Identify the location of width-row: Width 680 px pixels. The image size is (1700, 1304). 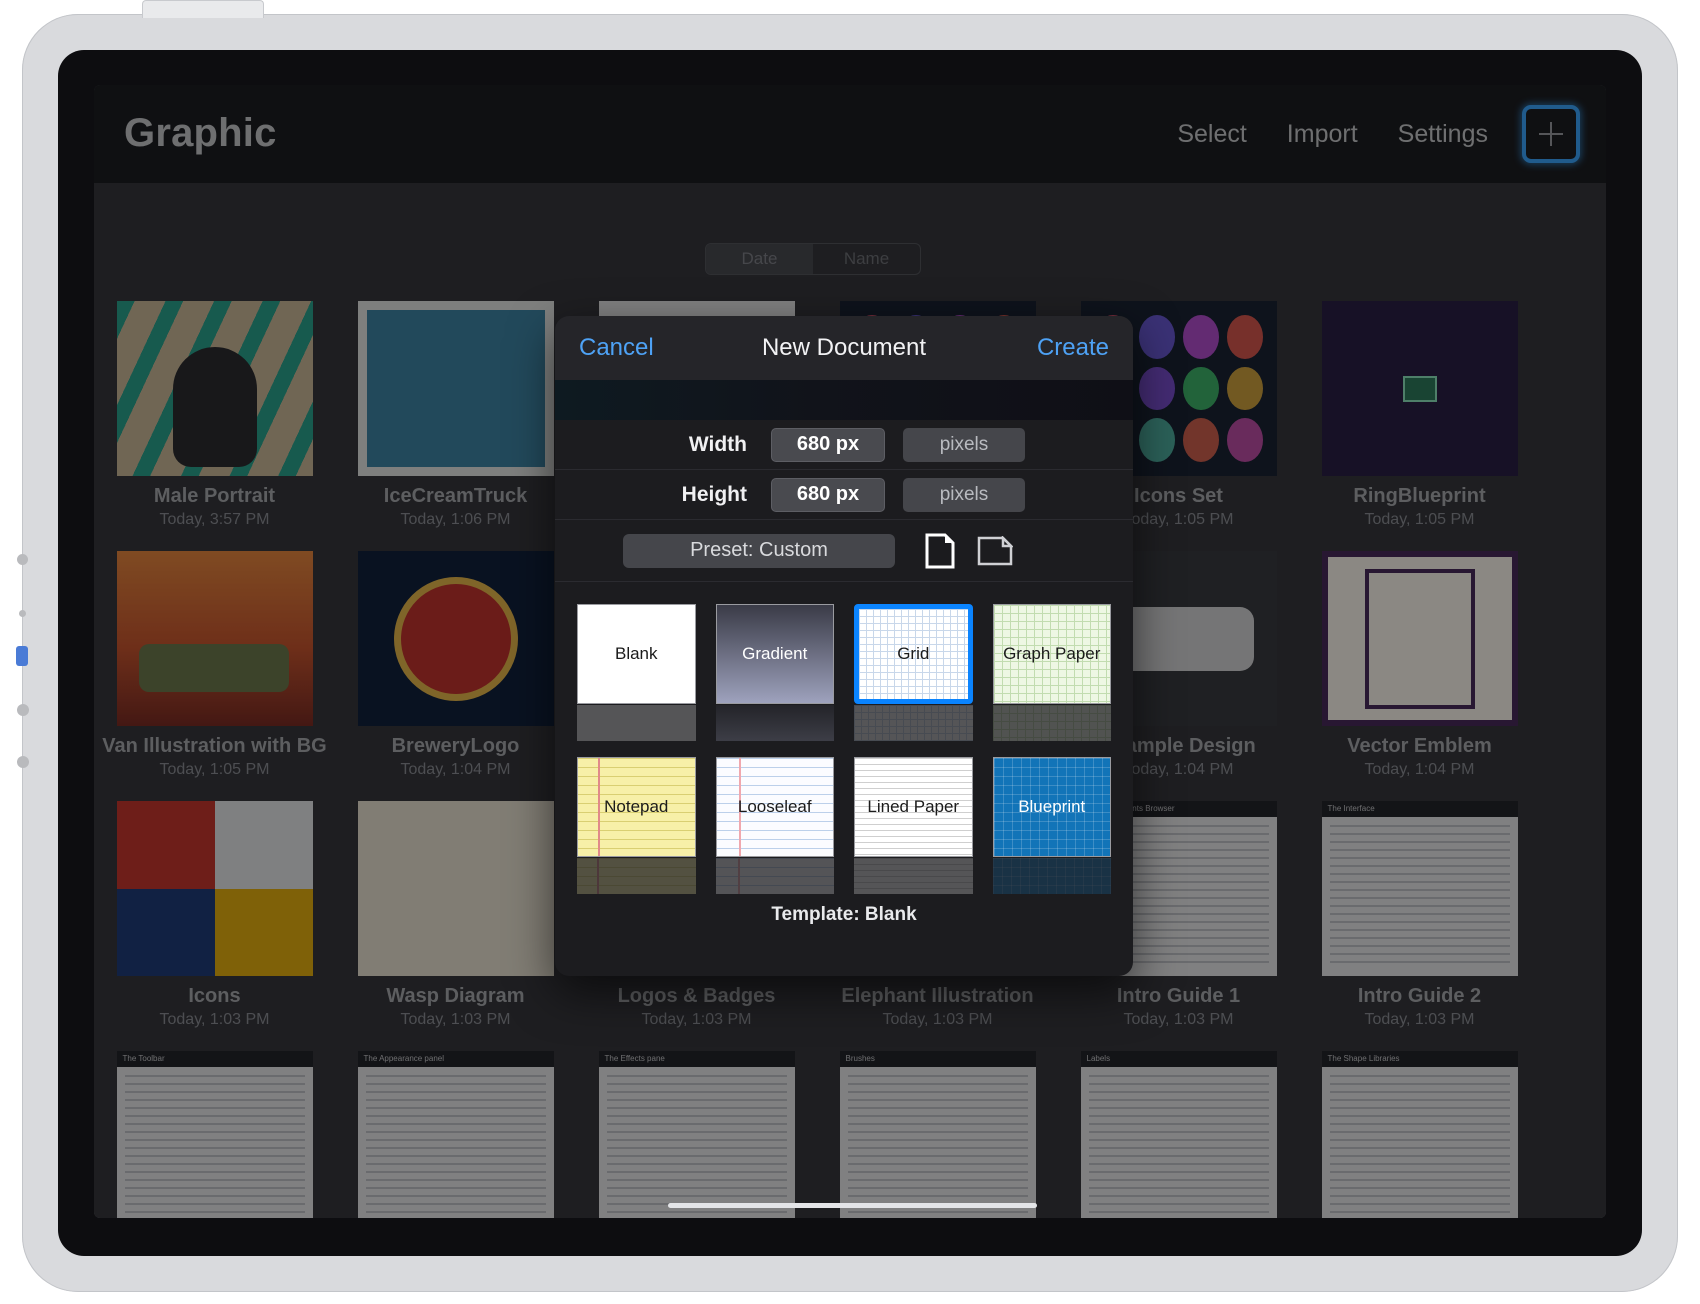
(844, 445).